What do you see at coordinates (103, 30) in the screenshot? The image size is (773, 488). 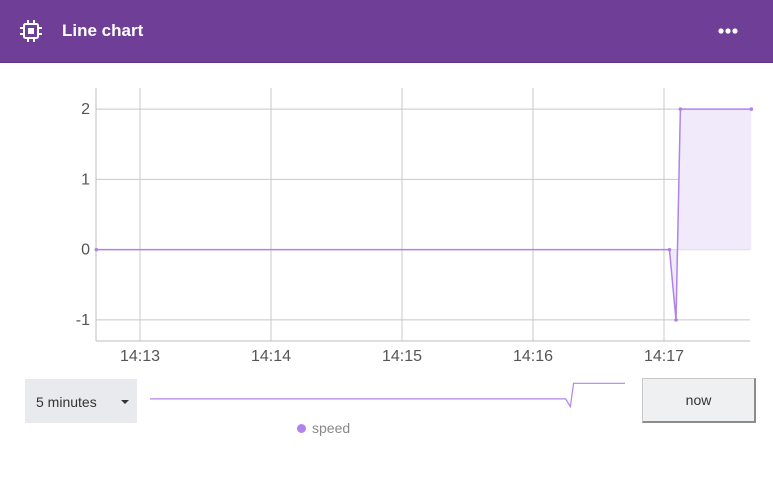 I see `card-title: Line chart` at bounding box center [103, 30].